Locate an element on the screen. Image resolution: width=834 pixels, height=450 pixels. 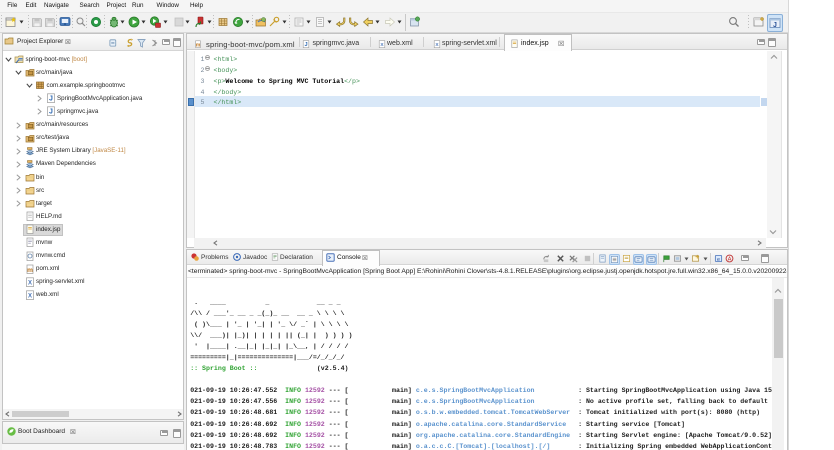
svg-text: e is located at coordinates (718, 260).